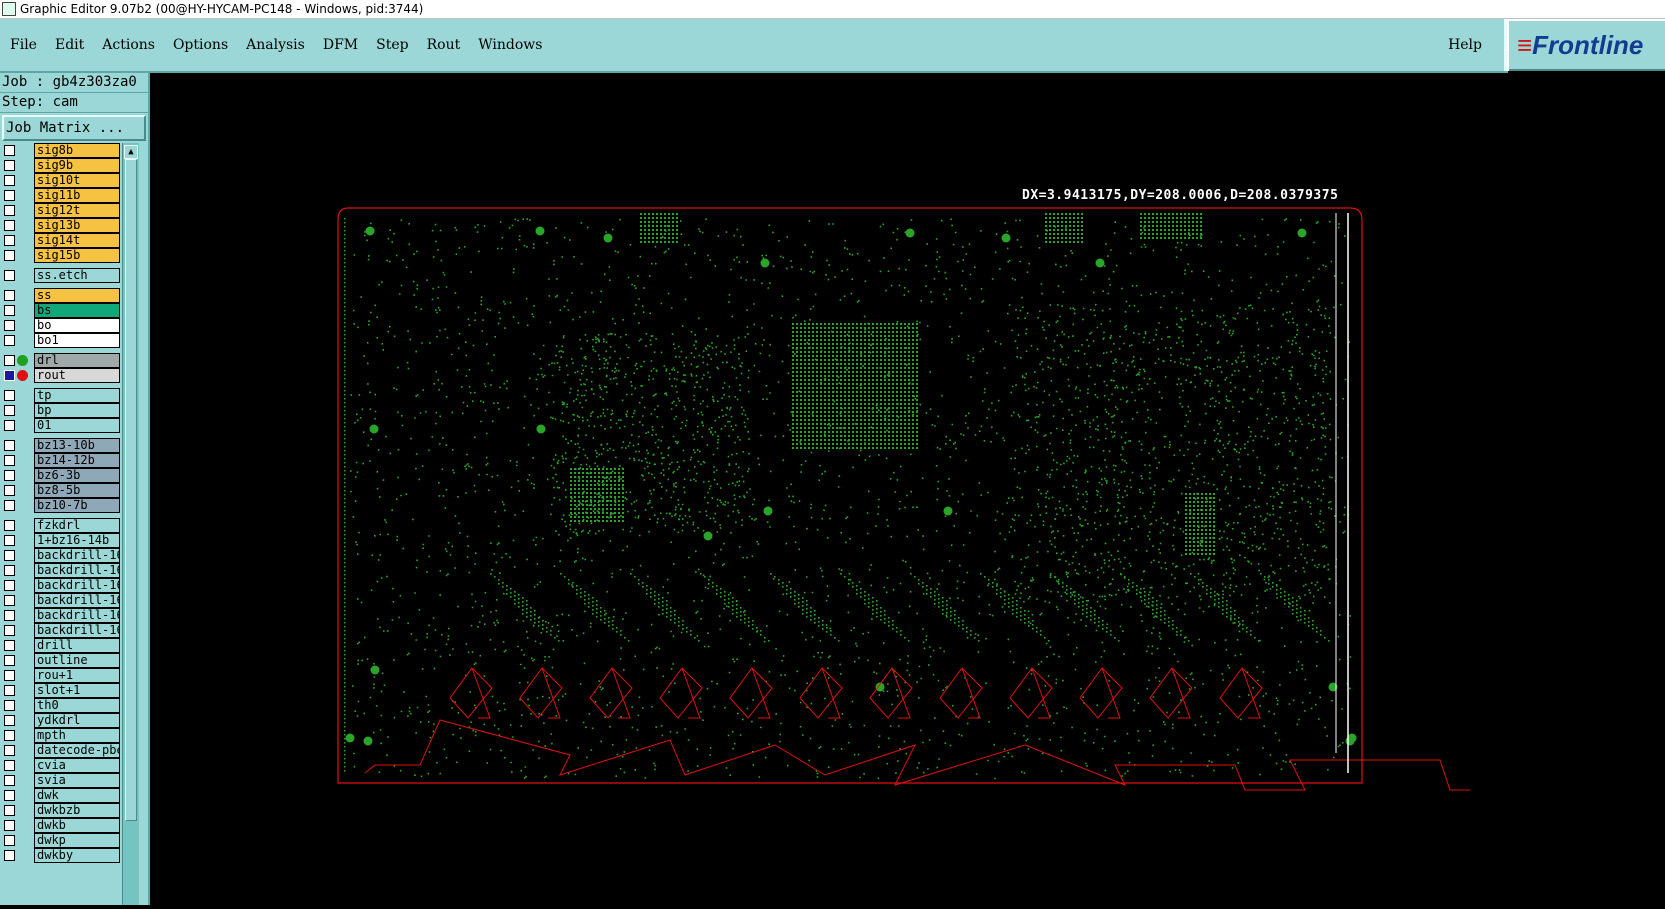  What do you see at coordinates (77, 240) in the screenshot?
I see `layer-name: sig14t` at bounding box center [77, 240].